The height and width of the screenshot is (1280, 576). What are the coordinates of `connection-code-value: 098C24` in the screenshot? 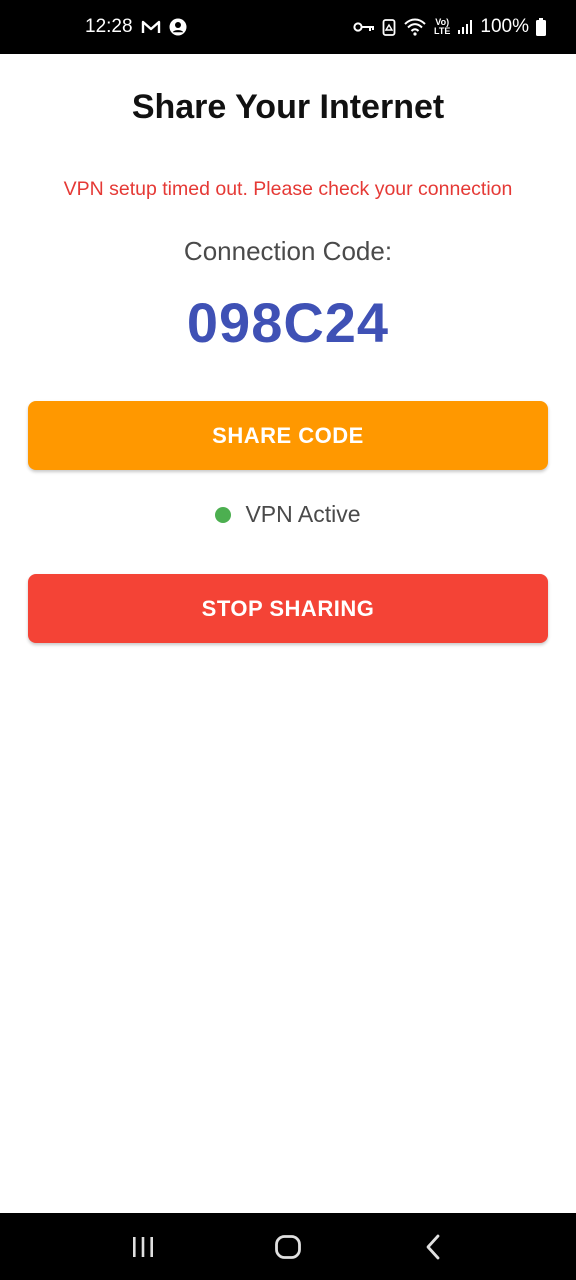 It's located at (288, 322).